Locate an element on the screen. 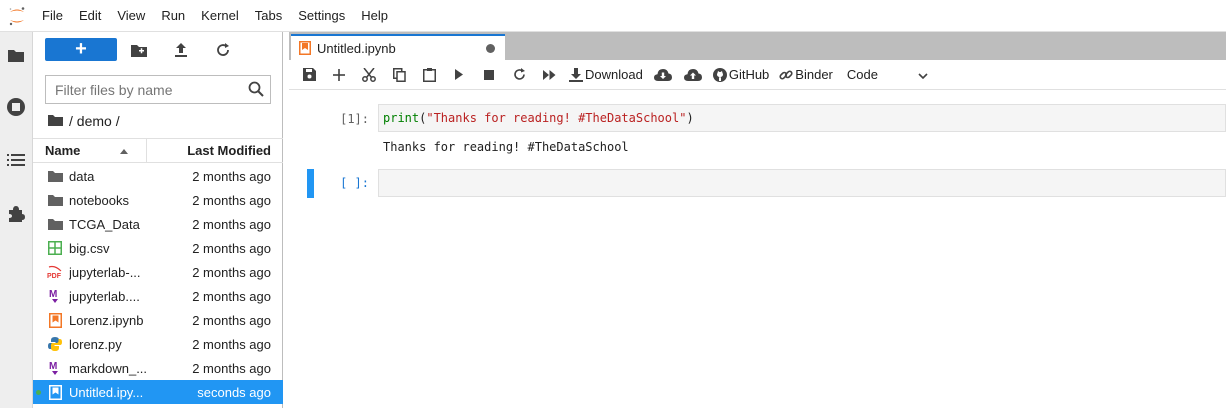 The height and width of the screenshot is (408, 1226). file-name: data is located at coordinates (82, 176).